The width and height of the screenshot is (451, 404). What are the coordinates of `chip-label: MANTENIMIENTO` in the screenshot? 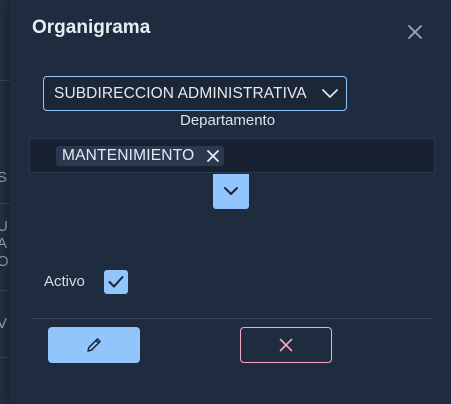 It's located at (128, 155).